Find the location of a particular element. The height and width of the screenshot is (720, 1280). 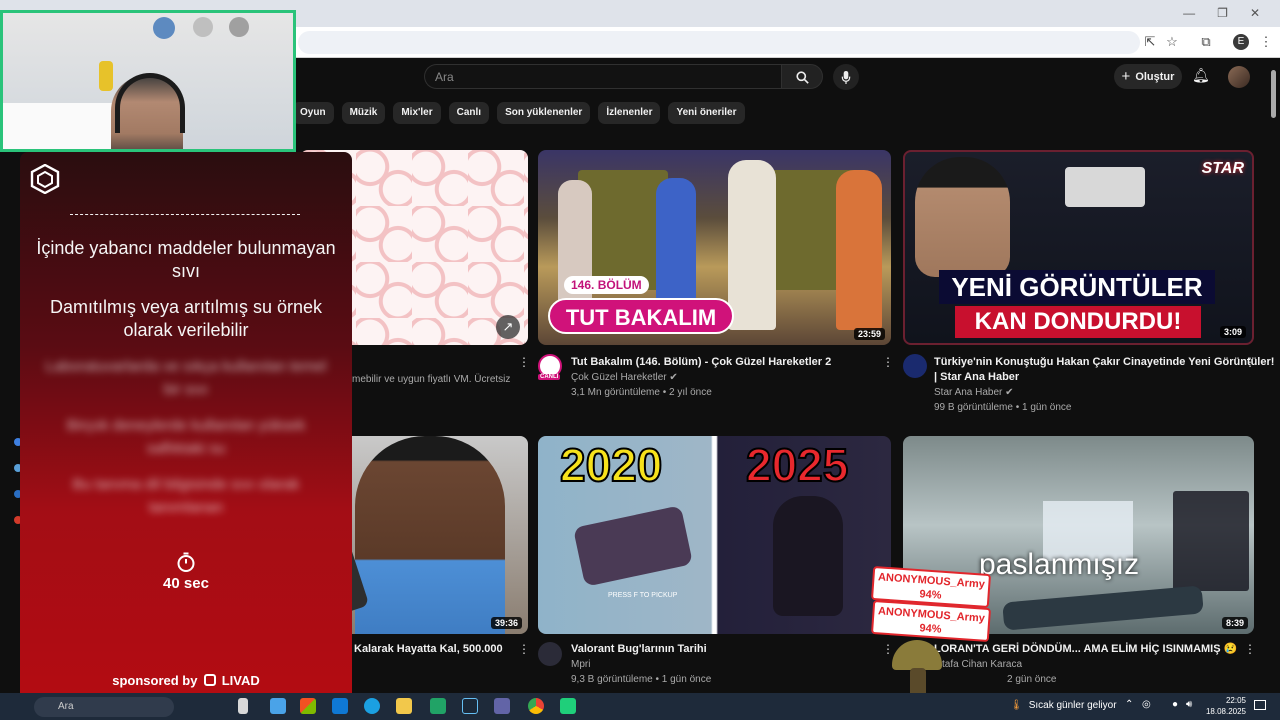

chip-canli: Canlı is located at coordinates (469, 113).